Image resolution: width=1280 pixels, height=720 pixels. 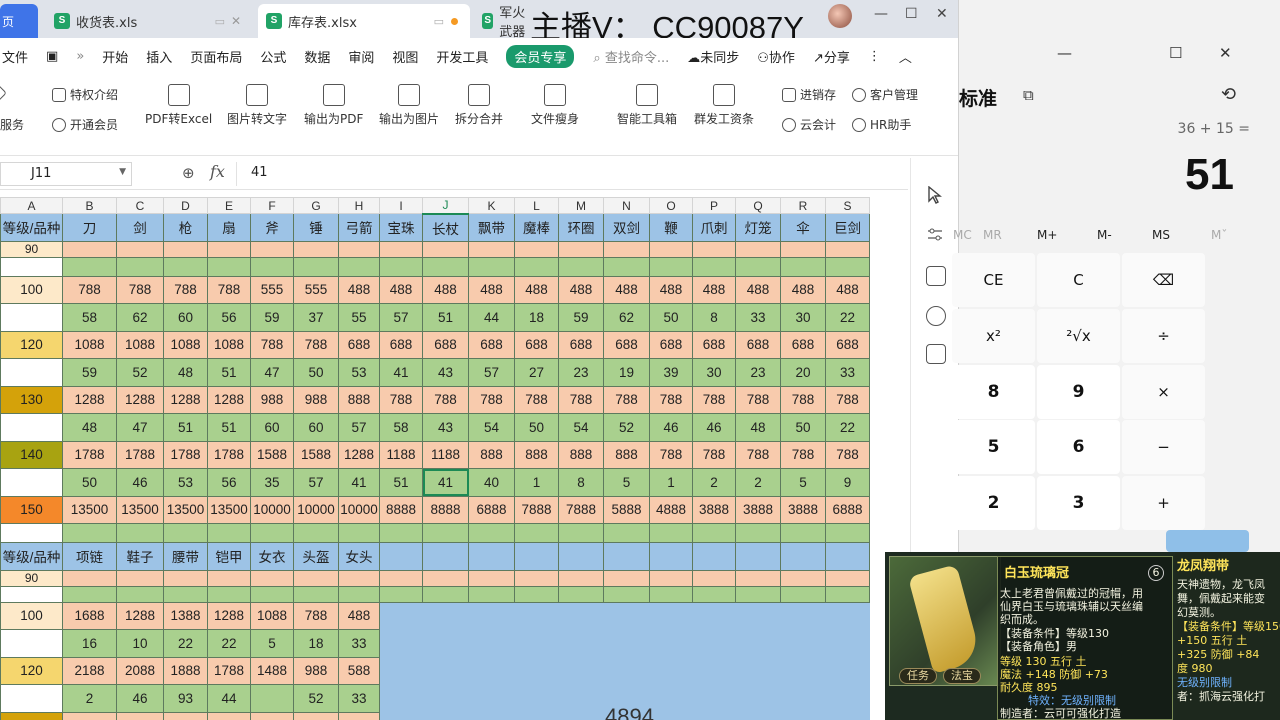 What do you see at coordinates (936, 236) in the screenshot?
I see `sliders-icon` at bounding box center [936, 236].